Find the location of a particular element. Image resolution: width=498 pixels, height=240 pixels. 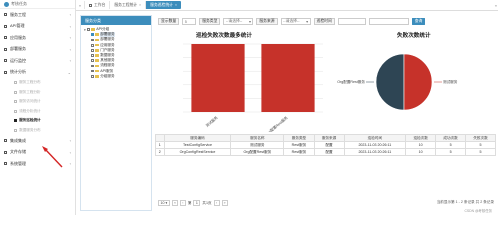

tab: 服务工程统计 × is located at coordinates (127, 5).